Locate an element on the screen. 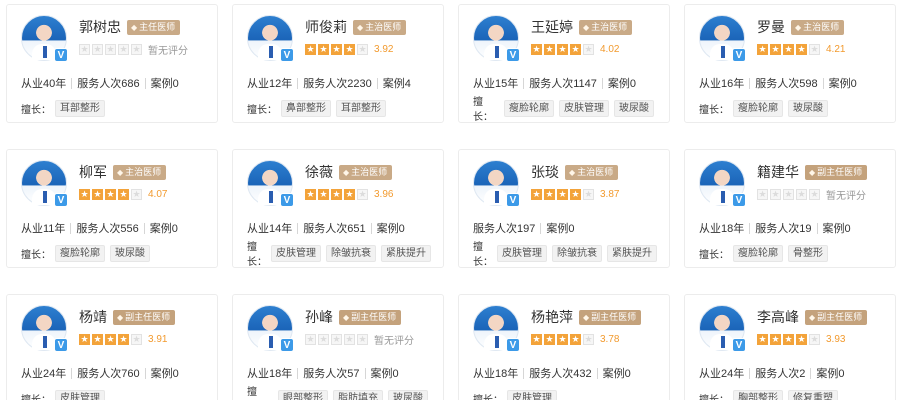 The image size is (900, 400). doctor-stats: 从业18年 服务人次19 案例0 is located at coordinates (792, 228).